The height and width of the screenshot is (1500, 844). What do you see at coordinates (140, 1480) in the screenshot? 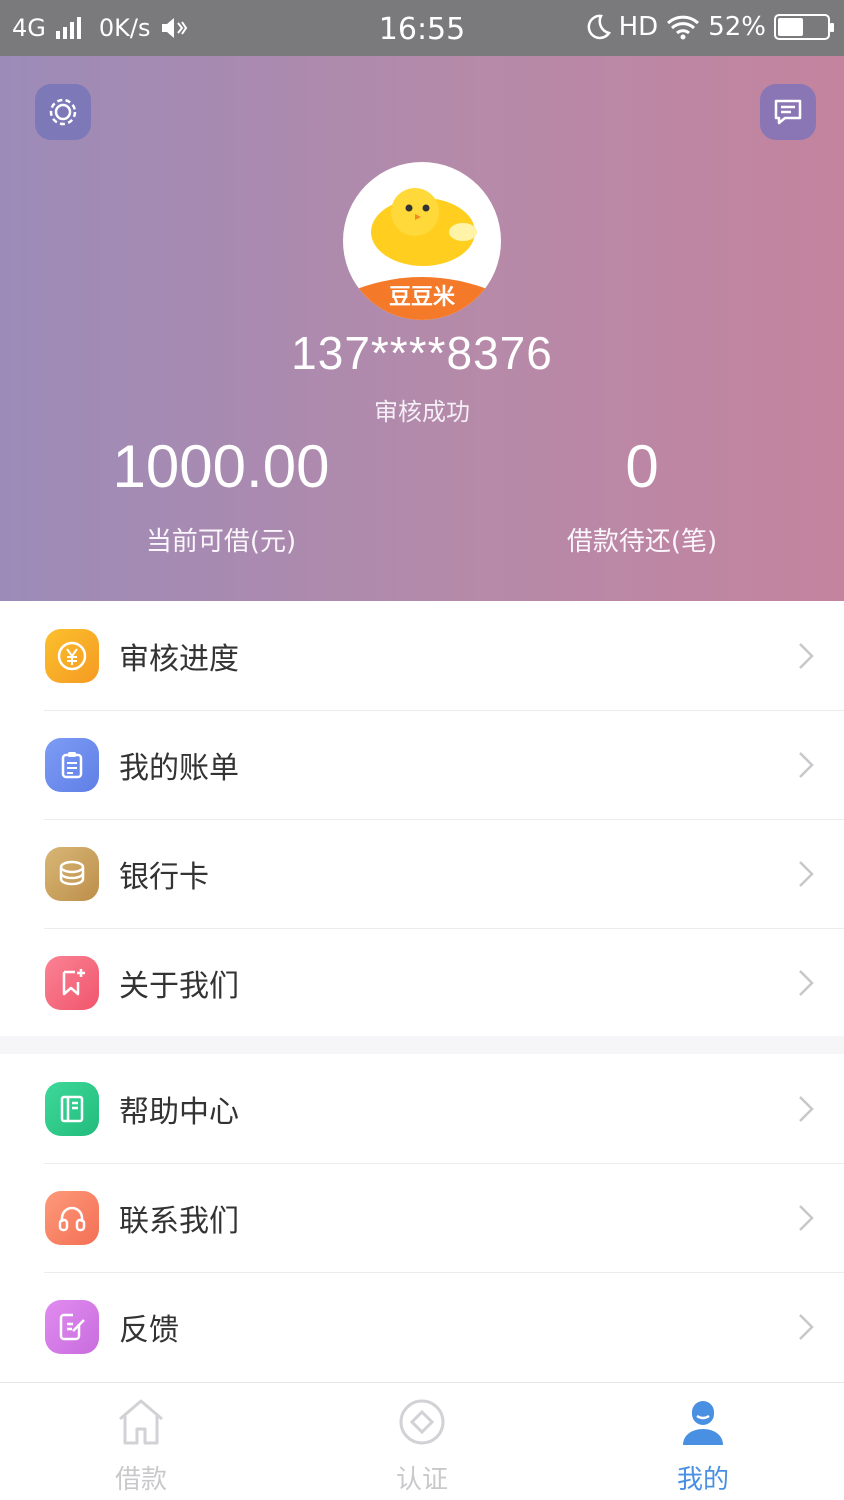
I see `tab-label: 借款` at bounding box center [140, 1480].